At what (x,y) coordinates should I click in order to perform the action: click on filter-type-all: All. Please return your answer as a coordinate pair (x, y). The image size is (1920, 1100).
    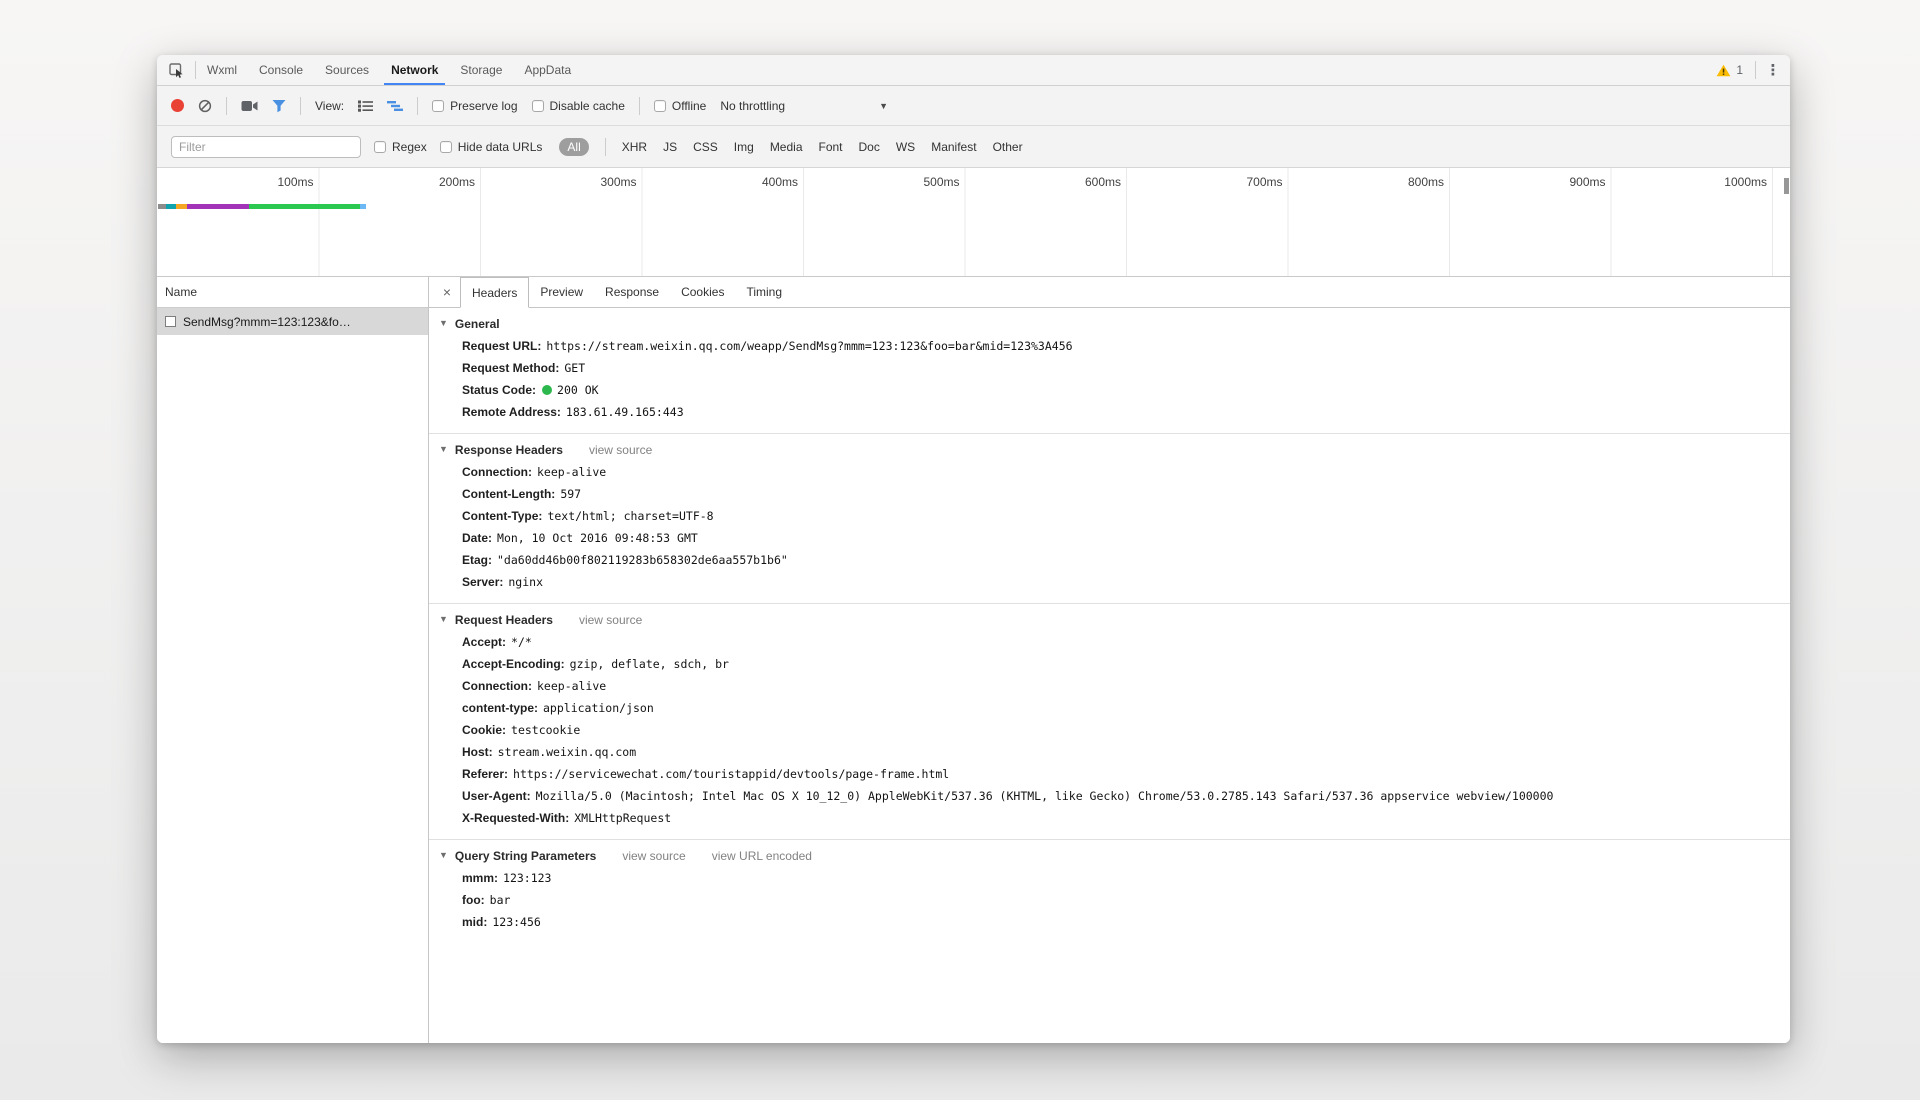
    Looking at the image, I should click on (574, 146).